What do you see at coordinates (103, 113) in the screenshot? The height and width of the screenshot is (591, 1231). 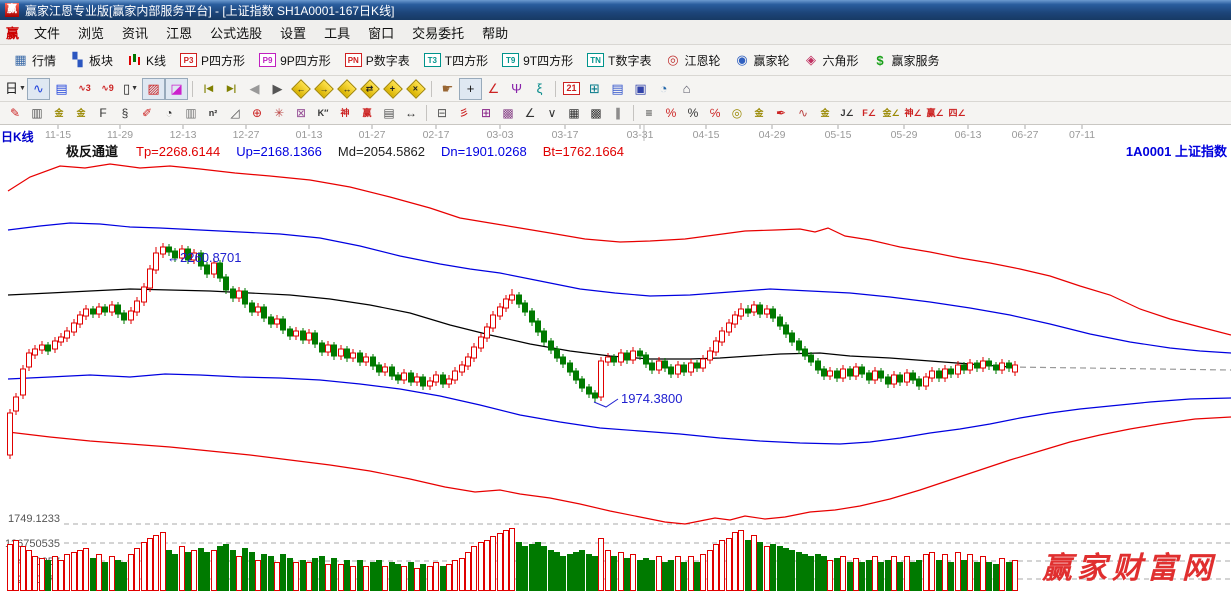 I see `f-ruler-tool: F` at bounding box center [103, 113].